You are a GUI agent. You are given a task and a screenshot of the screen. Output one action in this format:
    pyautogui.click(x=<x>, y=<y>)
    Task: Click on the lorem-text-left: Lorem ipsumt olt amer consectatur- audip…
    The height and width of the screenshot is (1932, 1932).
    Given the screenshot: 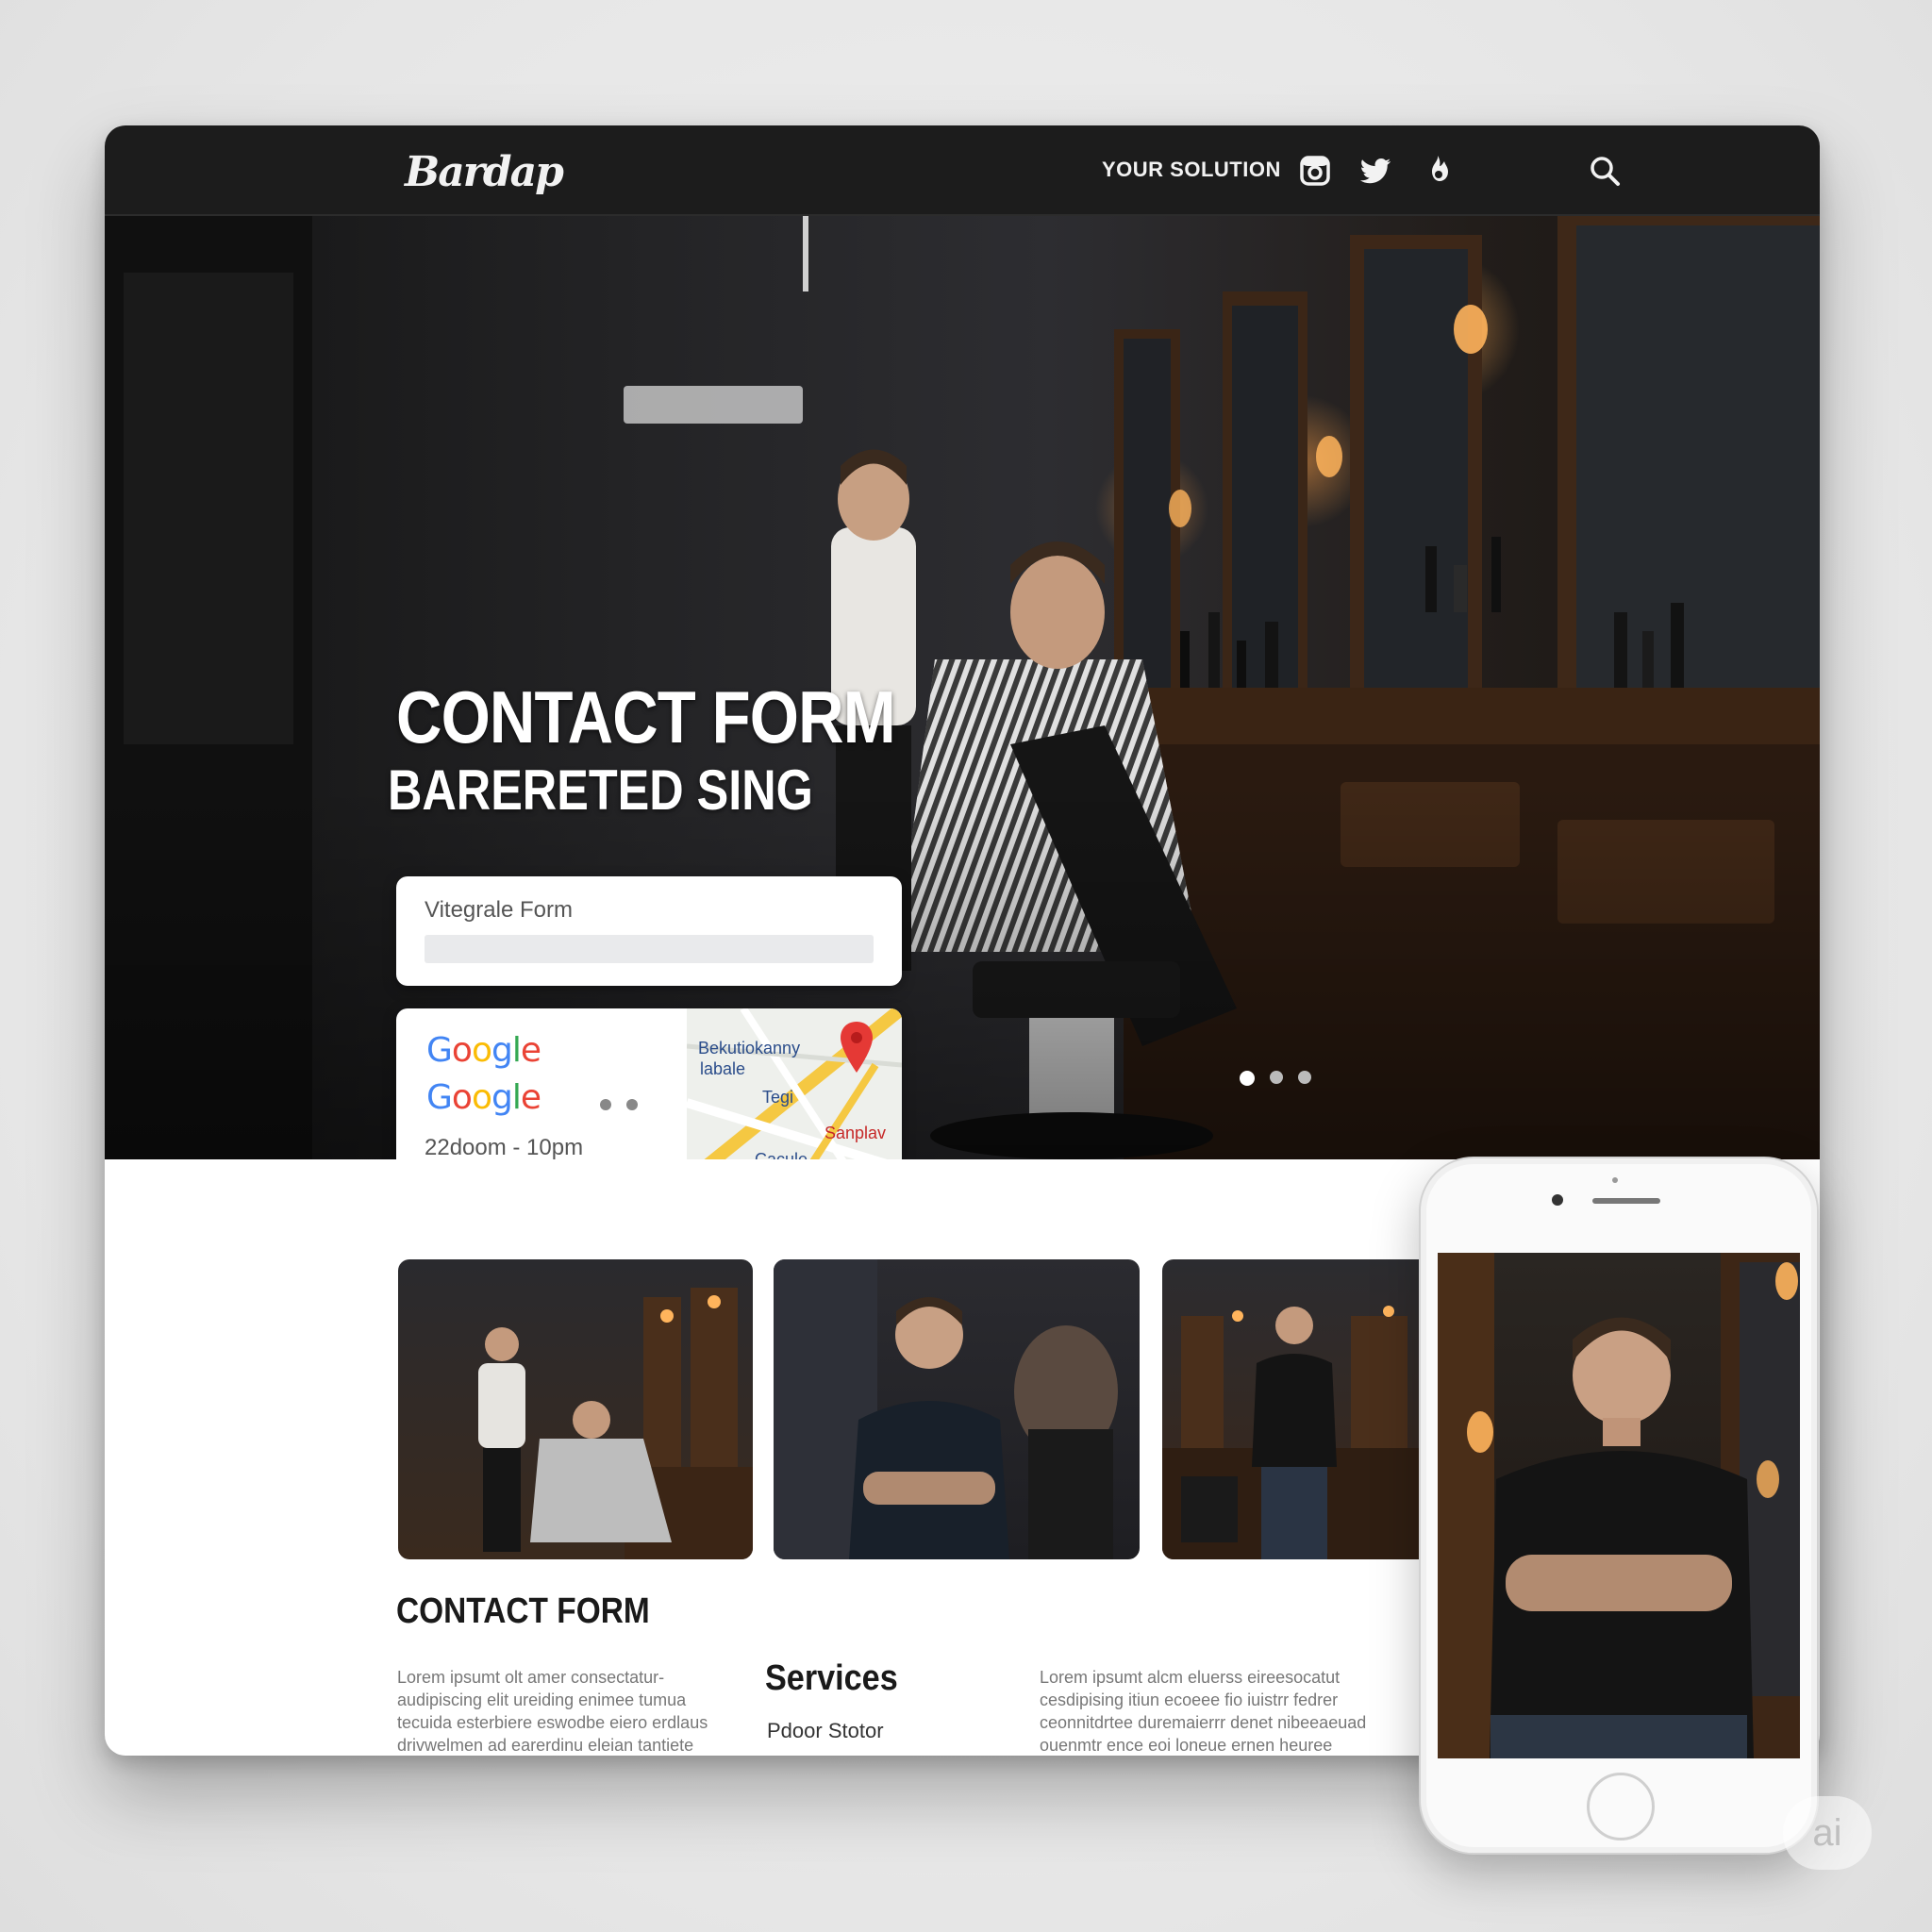 What is the action you would take?
    pyautogui.click(x=552, y=1711)
    